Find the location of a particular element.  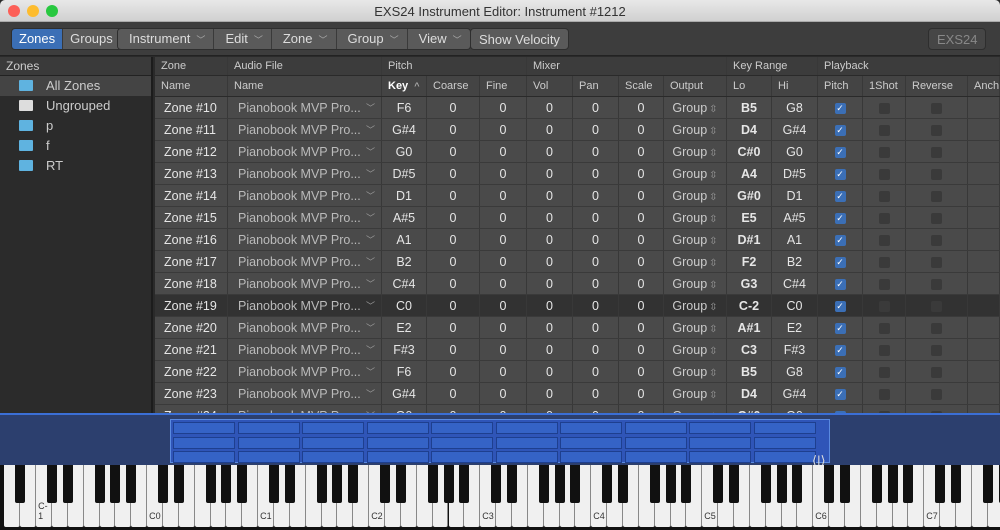

column-header-cell: Key ^ is located at coordinates (404, 86).